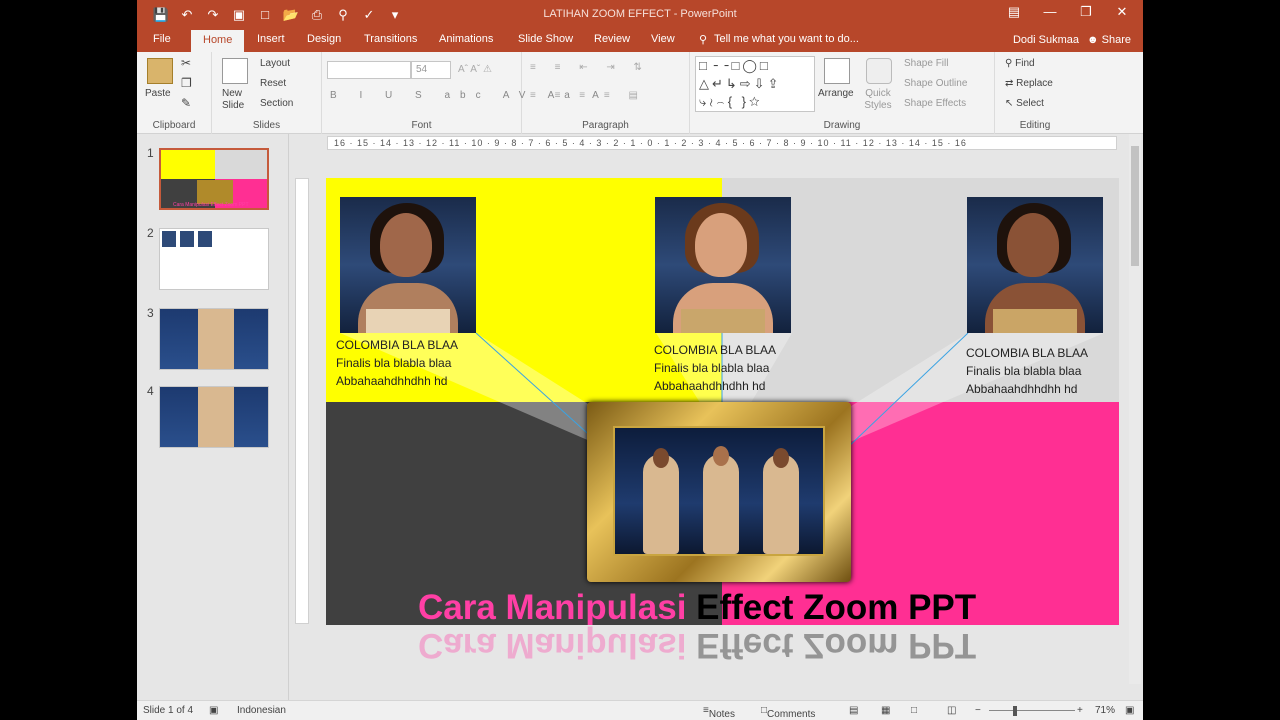  What do you see at coordinates (837, 71) in the screenshot?
I see `arrange-icon` at bounding box center [837, 71].